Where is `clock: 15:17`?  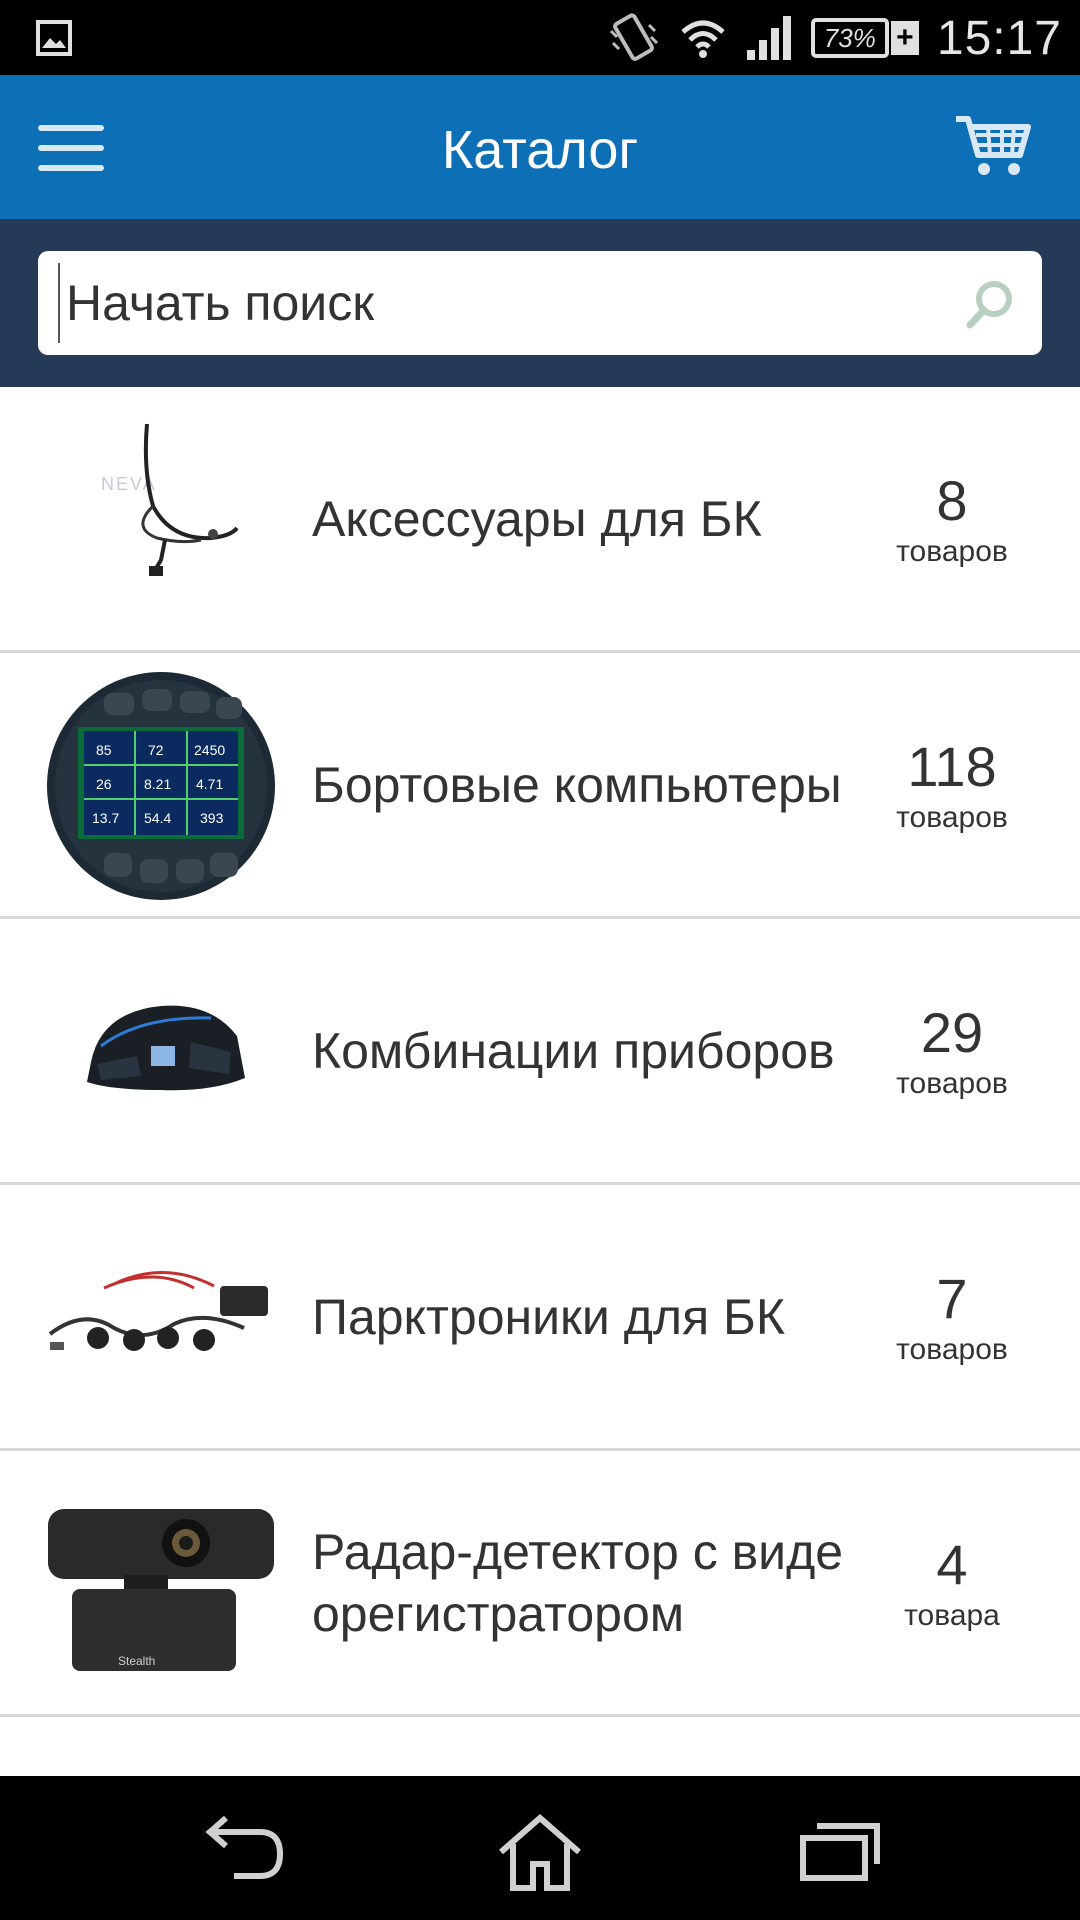 clock: 15:17 is located at coordinates (999, 38).